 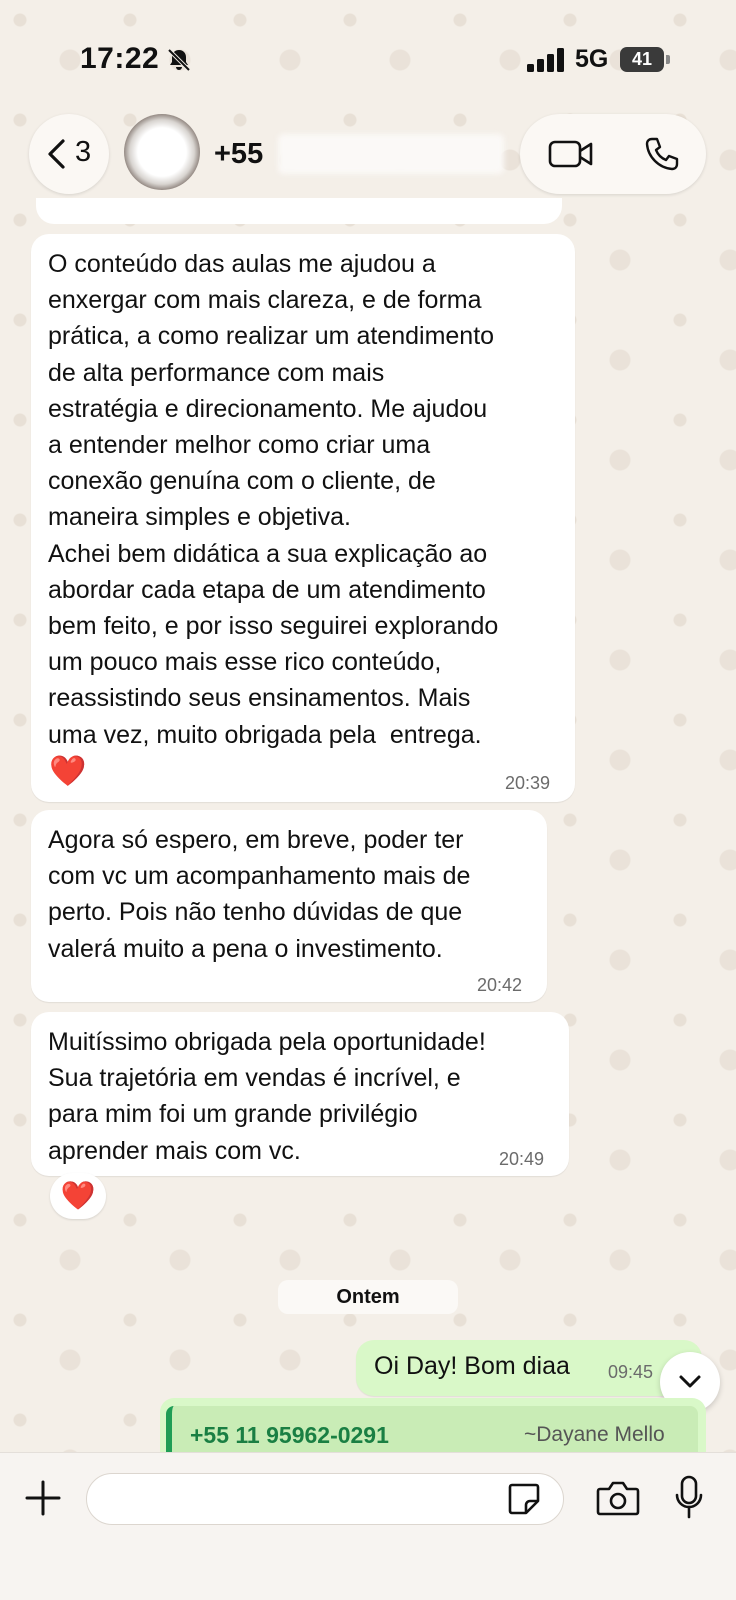 What do you see at coordinates (56, 154) in the screenshot?
I see `chevron-left-icon` at bounding box center [56, 154].